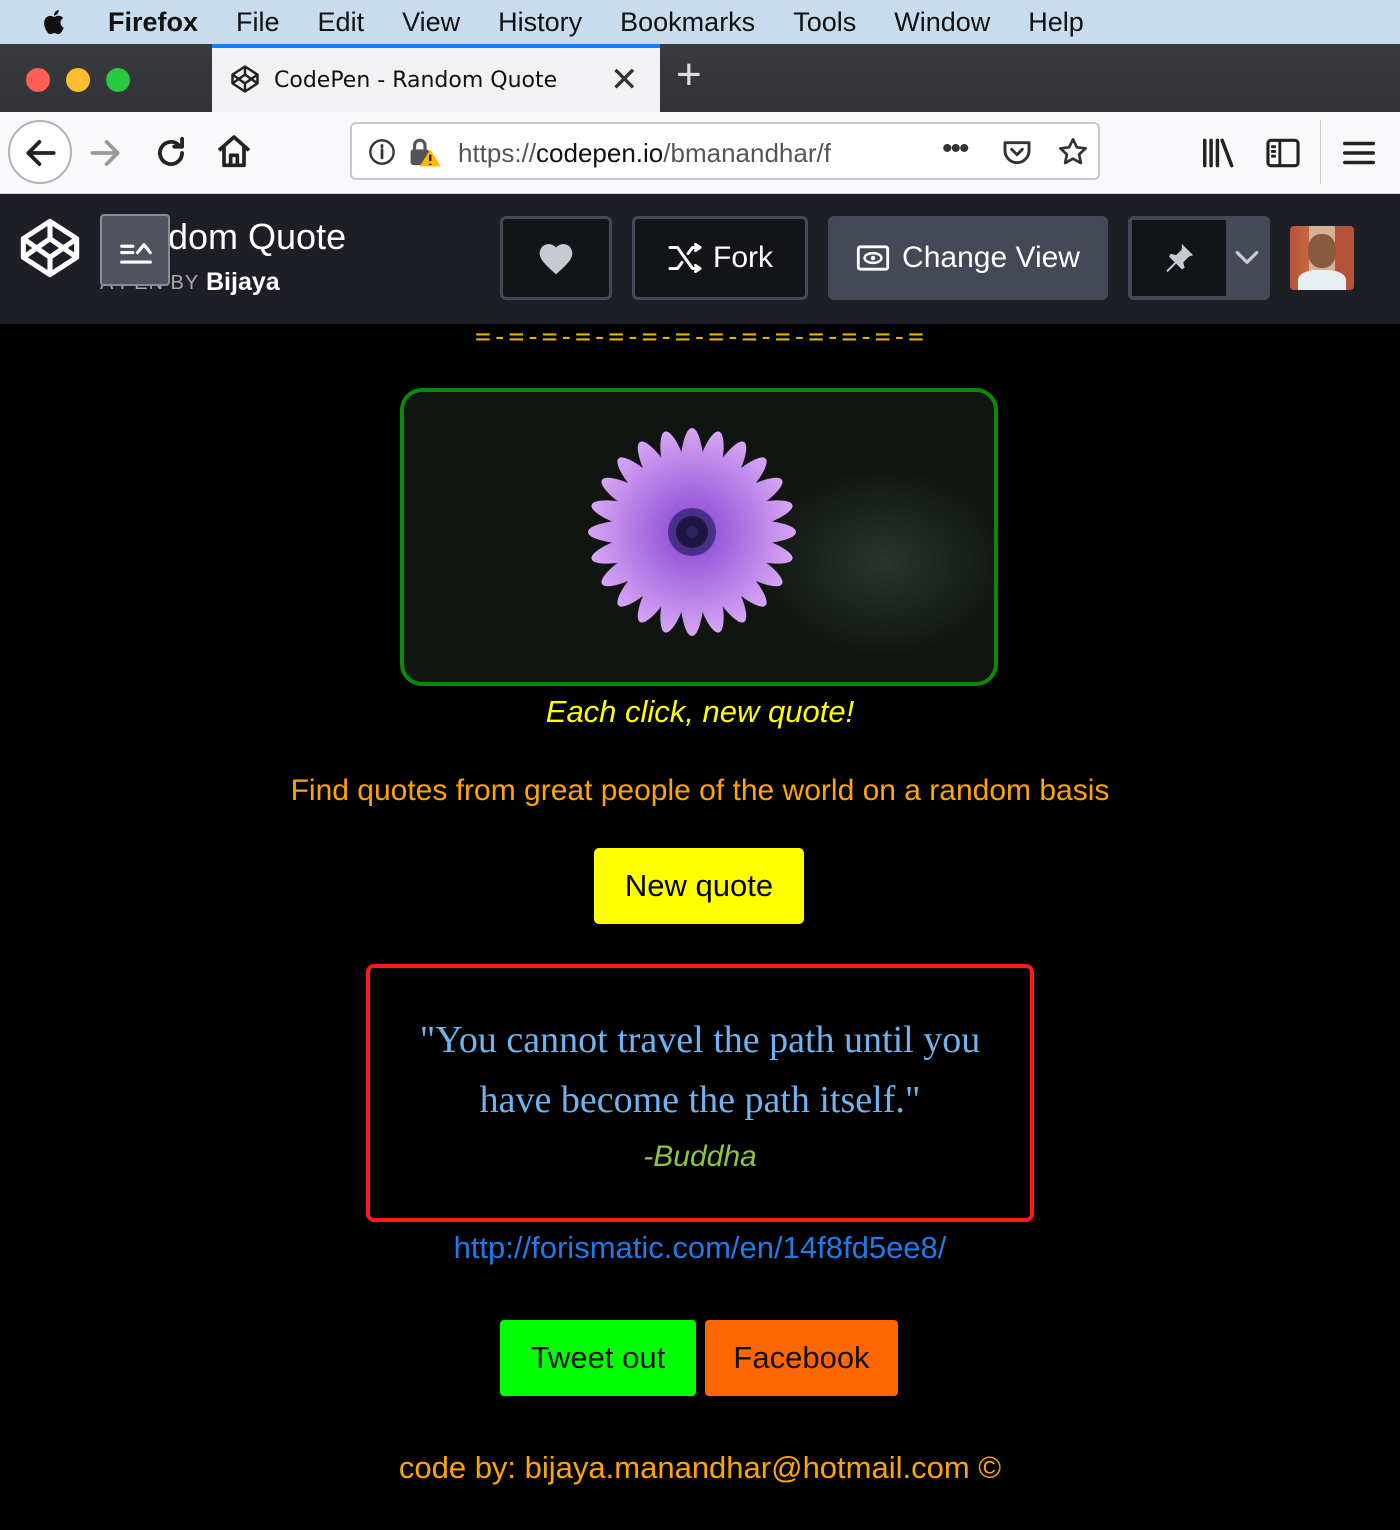 This screenshot has height=1530, width=1400. I want to click on flower-image, so click(699, 537).